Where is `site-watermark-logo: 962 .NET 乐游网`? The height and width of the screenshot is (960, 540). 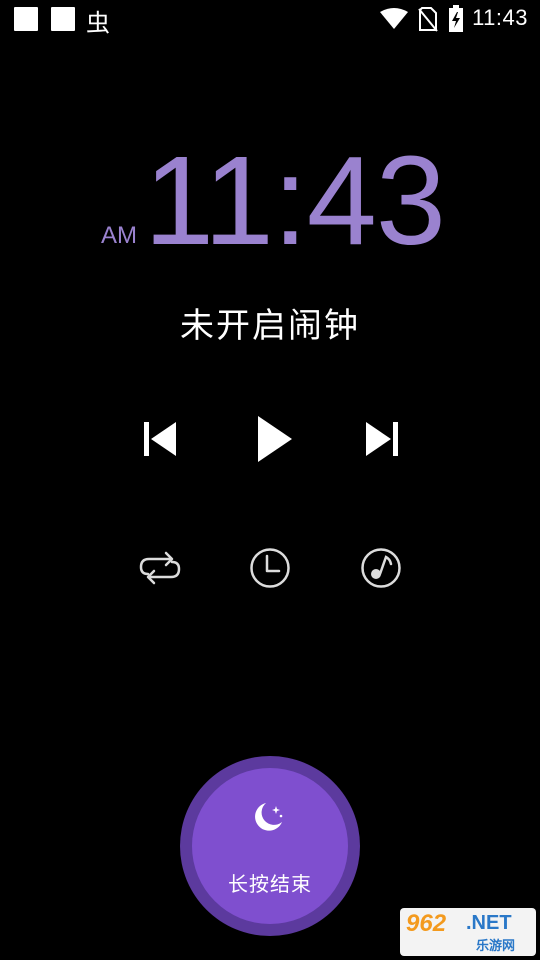
site-watermark-logo: 962 .NET 乐游网 is located at coordinates (468, 932).